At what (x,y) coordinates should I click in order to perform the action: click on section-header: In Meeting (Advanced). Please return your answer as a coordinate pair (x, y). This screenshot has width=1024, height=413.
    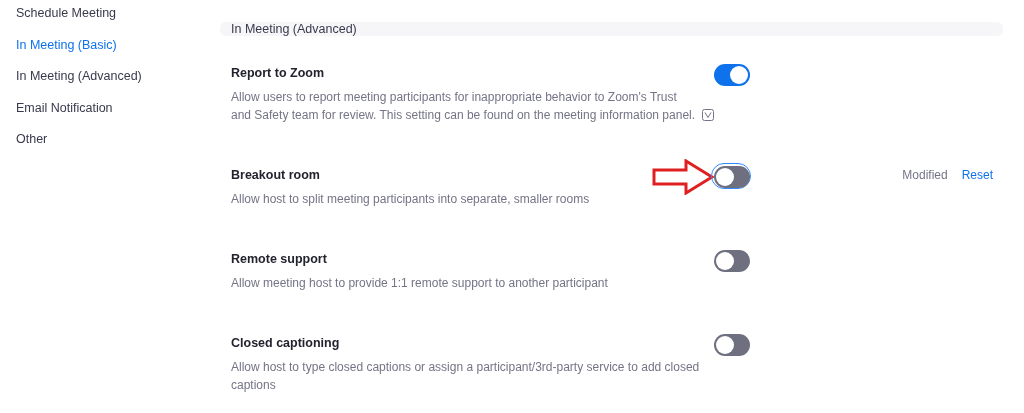
    Looking at the image, I should click on (611, 29).